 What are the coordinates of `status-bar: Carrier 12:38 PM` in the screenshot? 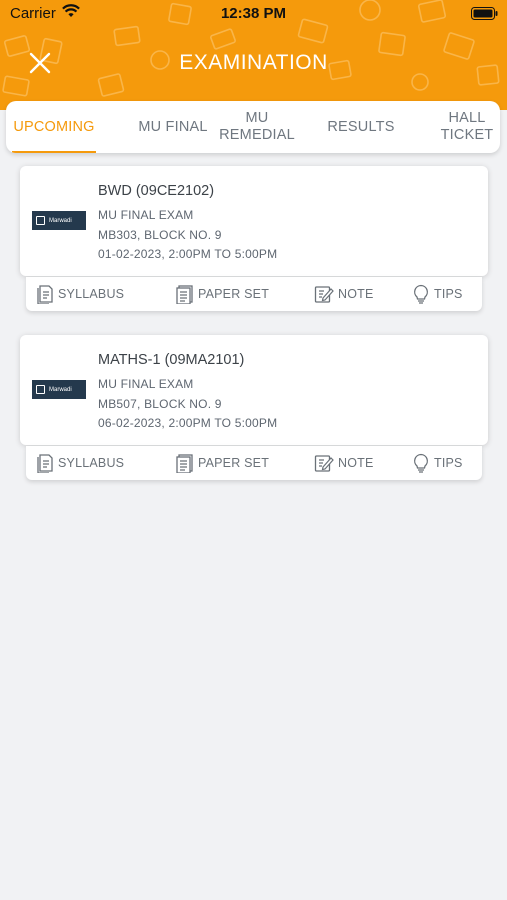 It's located at (253, 14).